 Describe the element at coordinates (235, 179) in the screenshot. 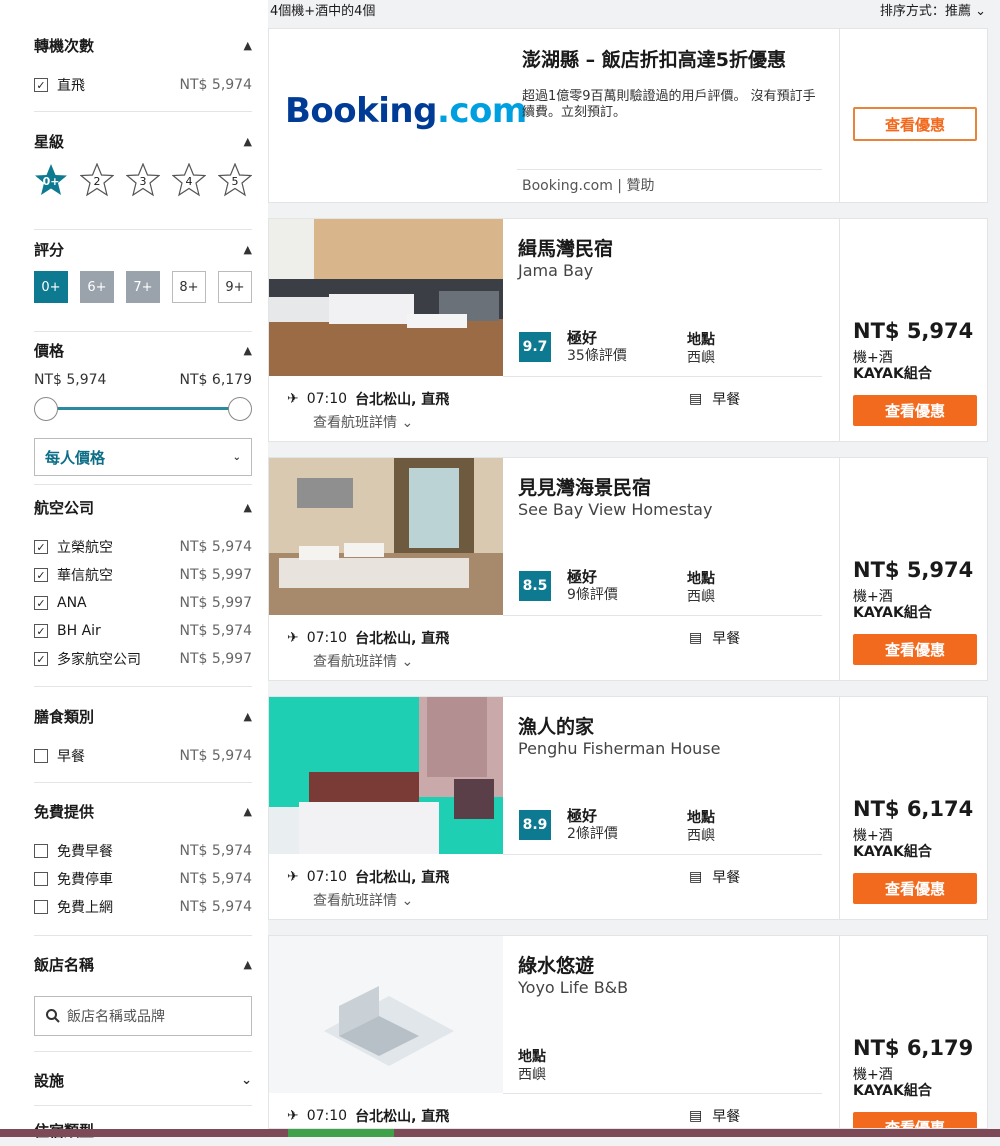

I see `star-option-5: 5` at that location.